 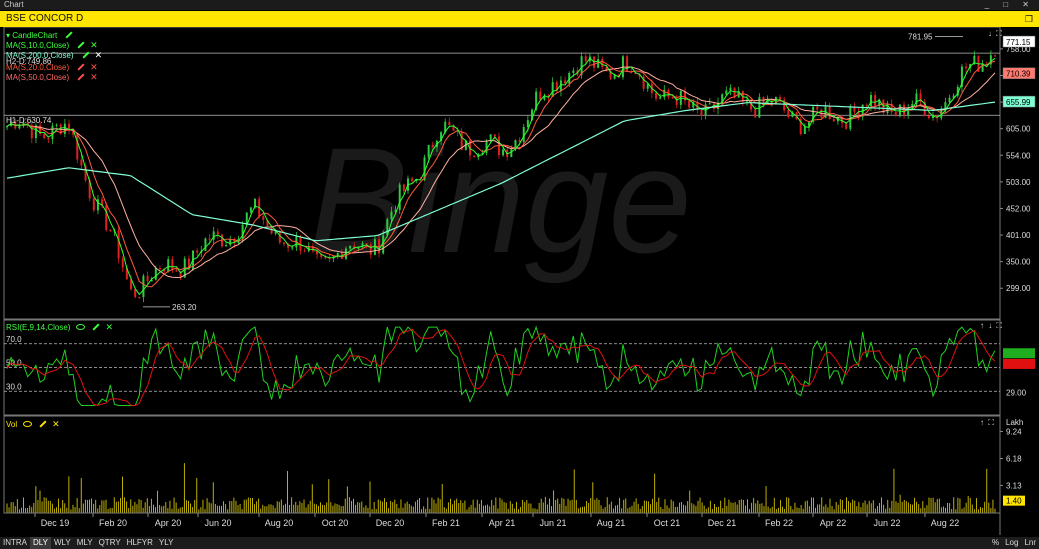 What do you see at coordinates (1014, 459) in the screenshot?
I see `vol-tick-label: 6.18` at bounding box center [1014, 459].